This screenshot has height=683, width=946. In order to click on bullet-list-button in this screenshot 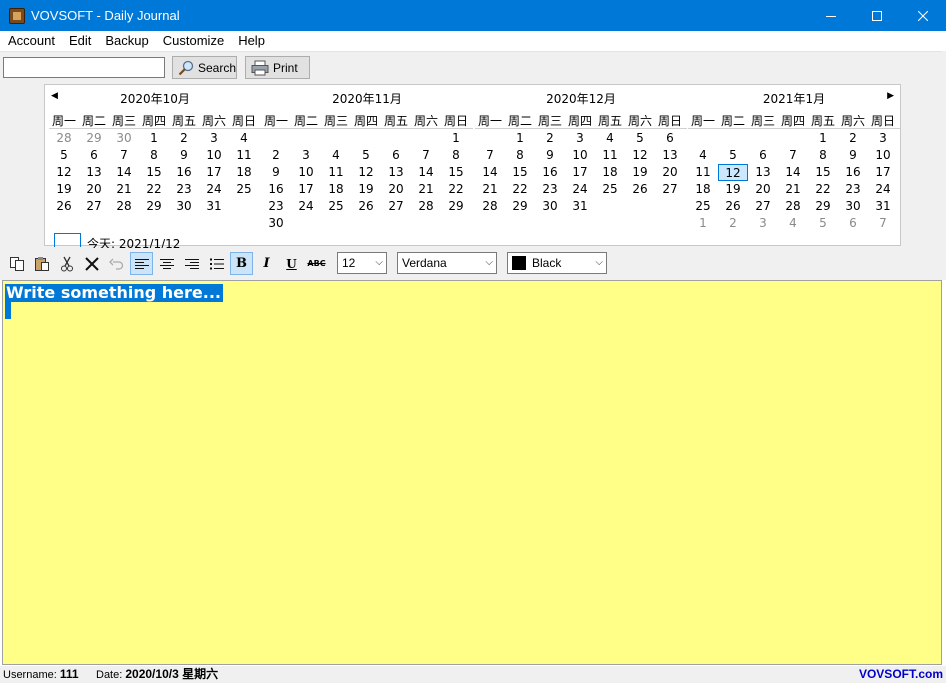, I will do `click(216, 263)`.